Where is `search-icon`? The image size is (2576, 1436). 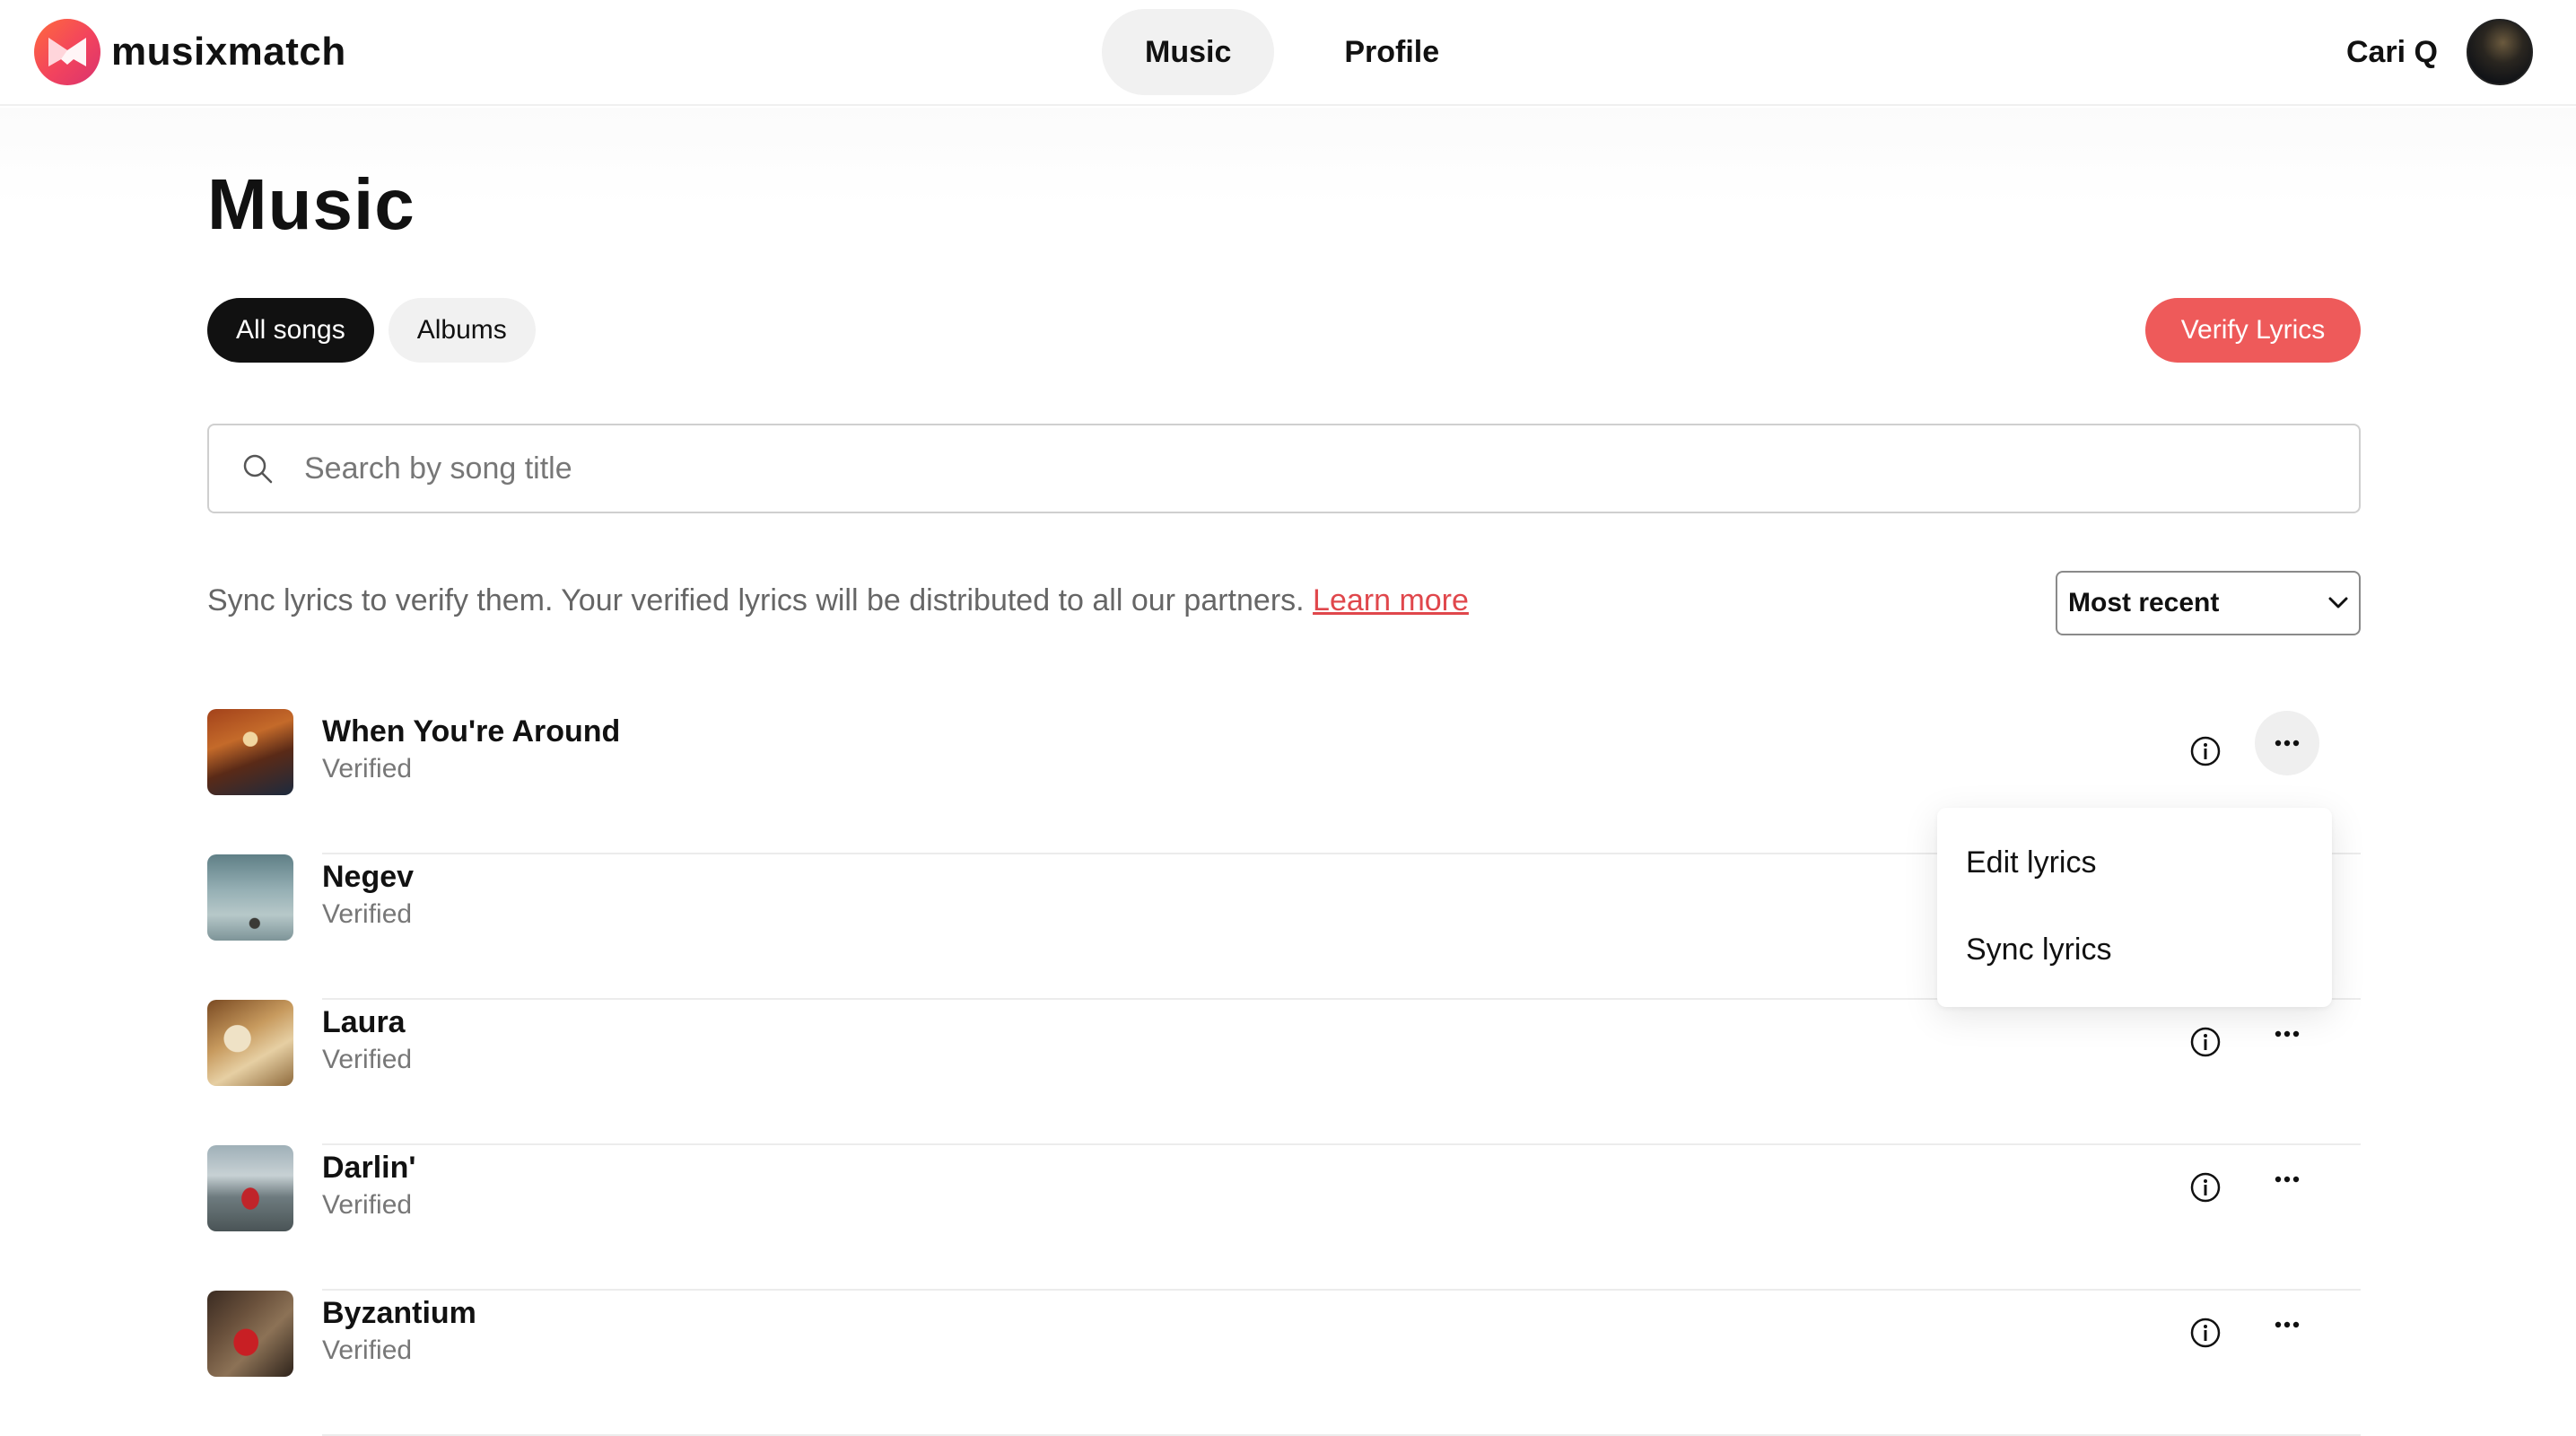
search-icon is located at coordinates (258, 469).